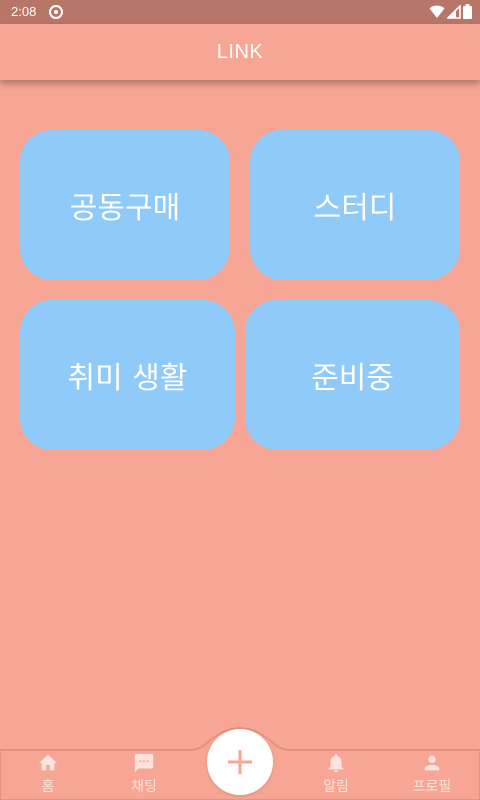  Describe the element at coordinates (240, 12) in the screenshot. I see `status-bar: 2:08` at that location.